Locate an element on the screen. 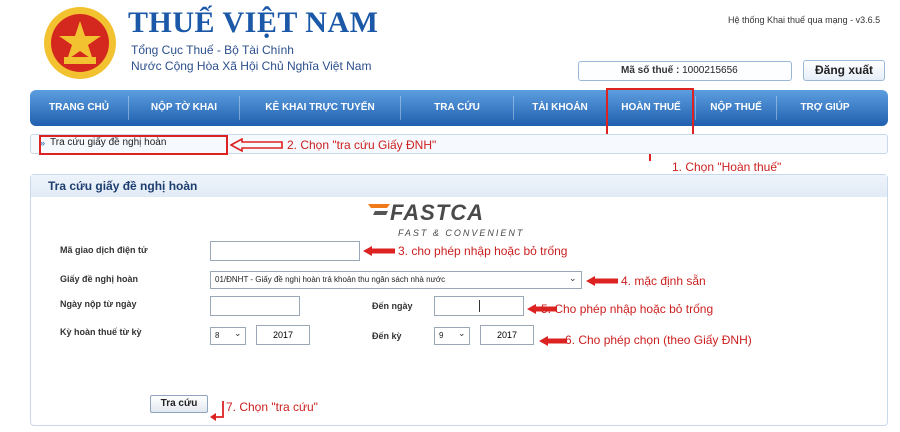 Image resolution: width=900 pixels, height=432 pixels. search-button: Tra cứu is located at coordinates (179, 404).